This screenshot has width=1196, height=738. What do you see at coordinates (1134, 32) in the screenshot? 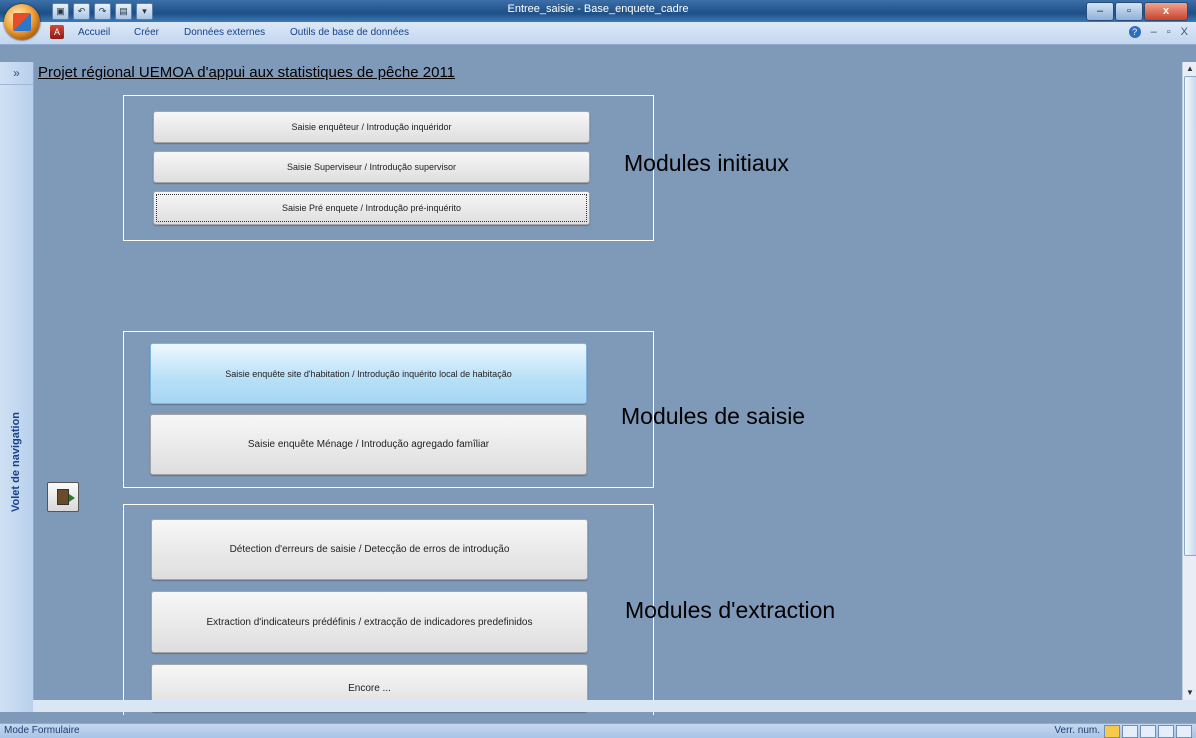
I see `help-icon: ?` at bounding box center [1134, 32].